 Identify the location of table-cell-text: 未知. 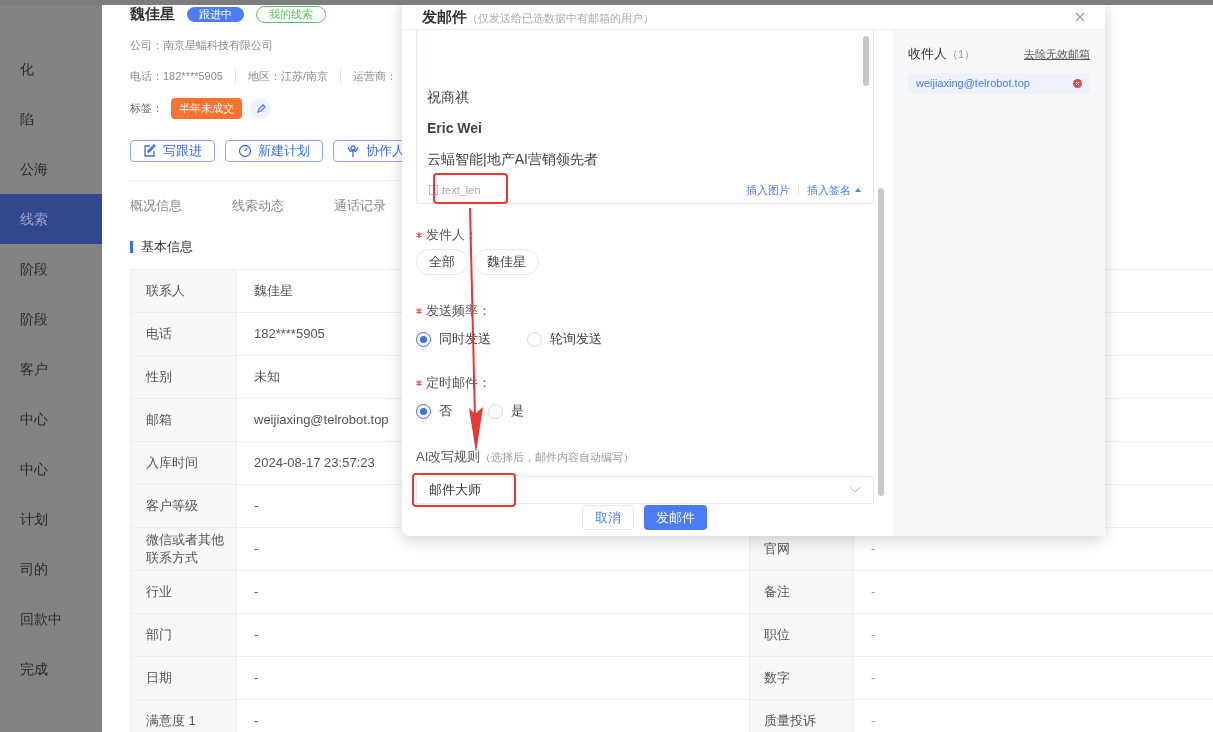
(267, 376).